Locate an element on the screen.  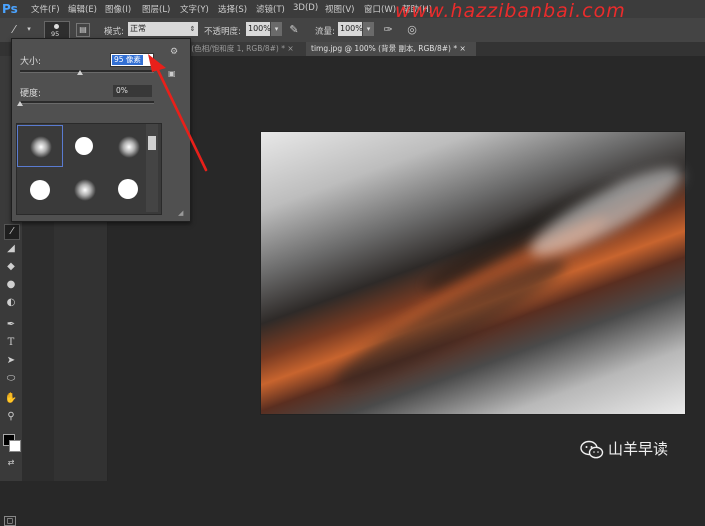
hardness-slider-track is located at coordinates (87, 102).